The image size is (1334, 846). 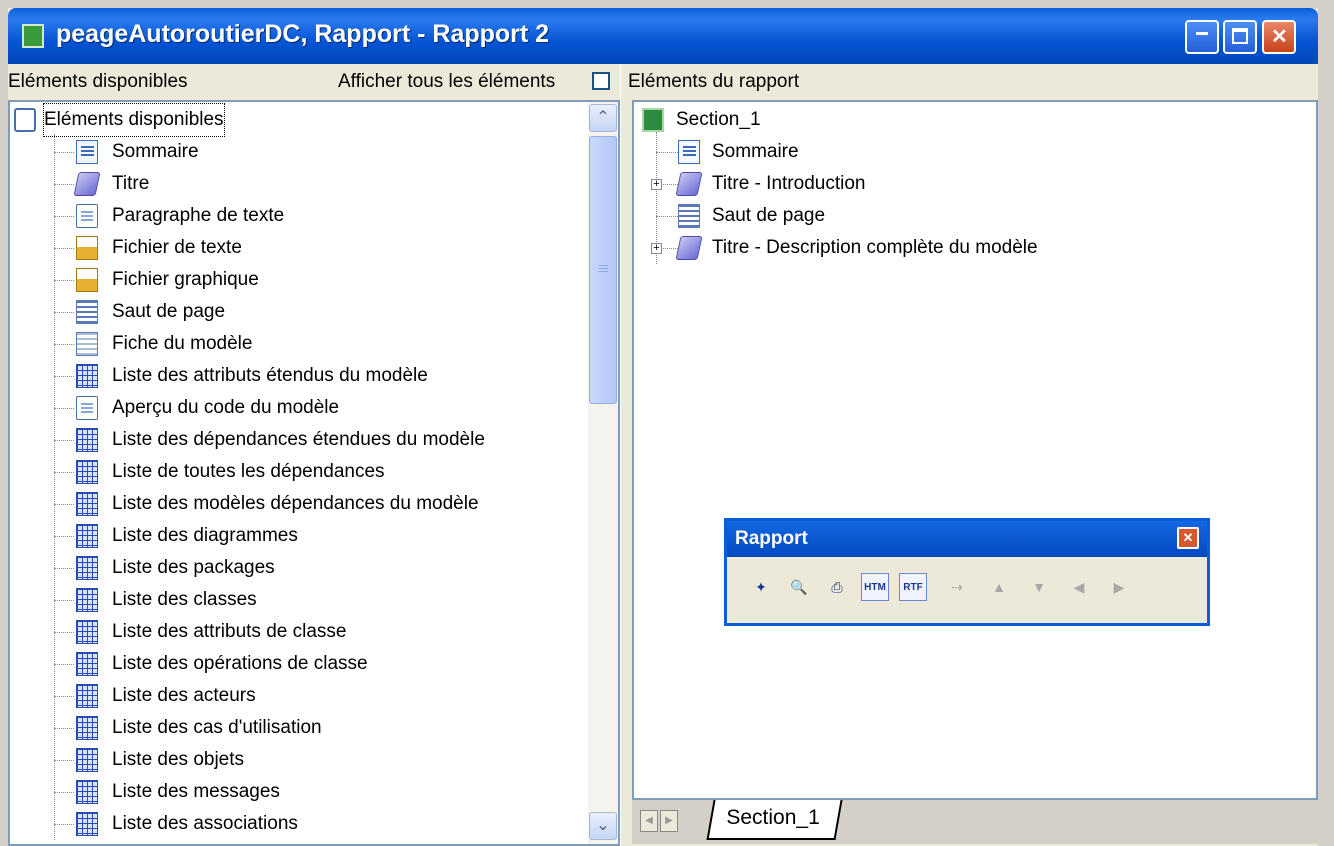 I want to click on vertical-scrollbar: ⌃ ⌄, so click(x=603, y=473).